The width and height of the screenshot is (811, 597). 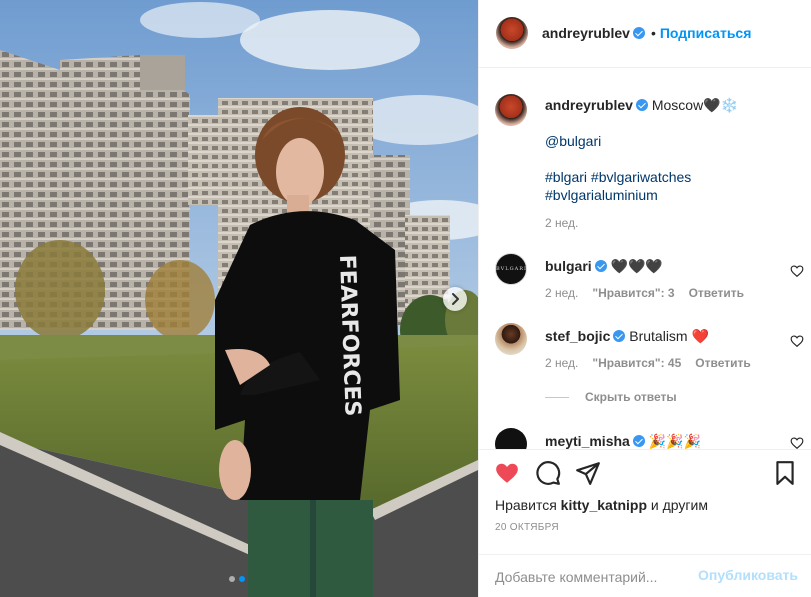 I want to click on caption-location: Moscow🖤❄️, so click(x=695, y=105).